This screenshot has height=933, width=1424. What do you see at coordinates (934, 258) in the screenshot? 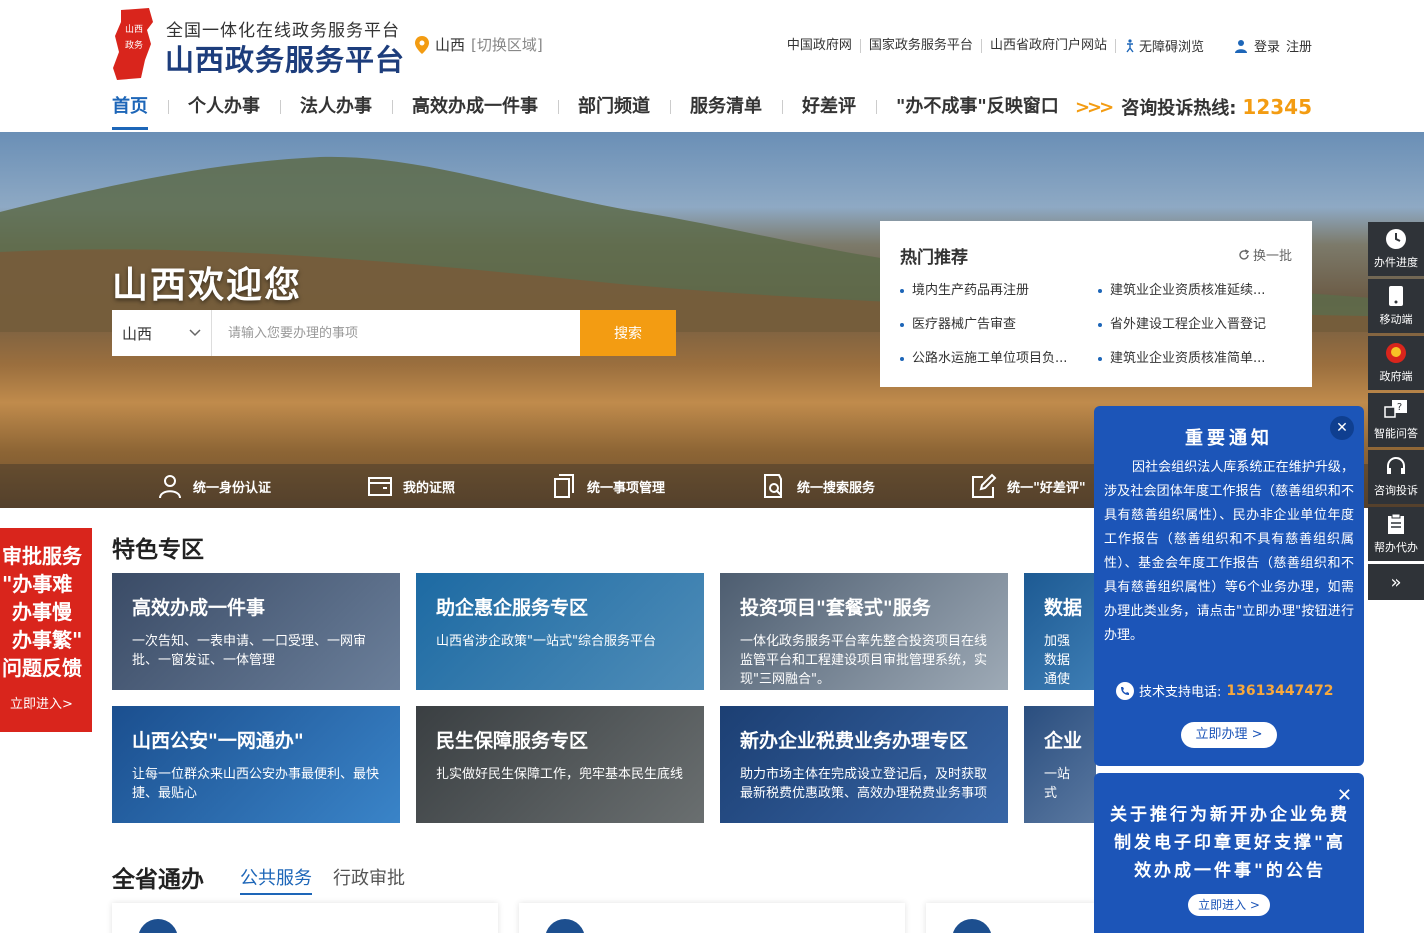
I see `hot-recommend-title: 热门推荐` at bounding box center [934, 258].